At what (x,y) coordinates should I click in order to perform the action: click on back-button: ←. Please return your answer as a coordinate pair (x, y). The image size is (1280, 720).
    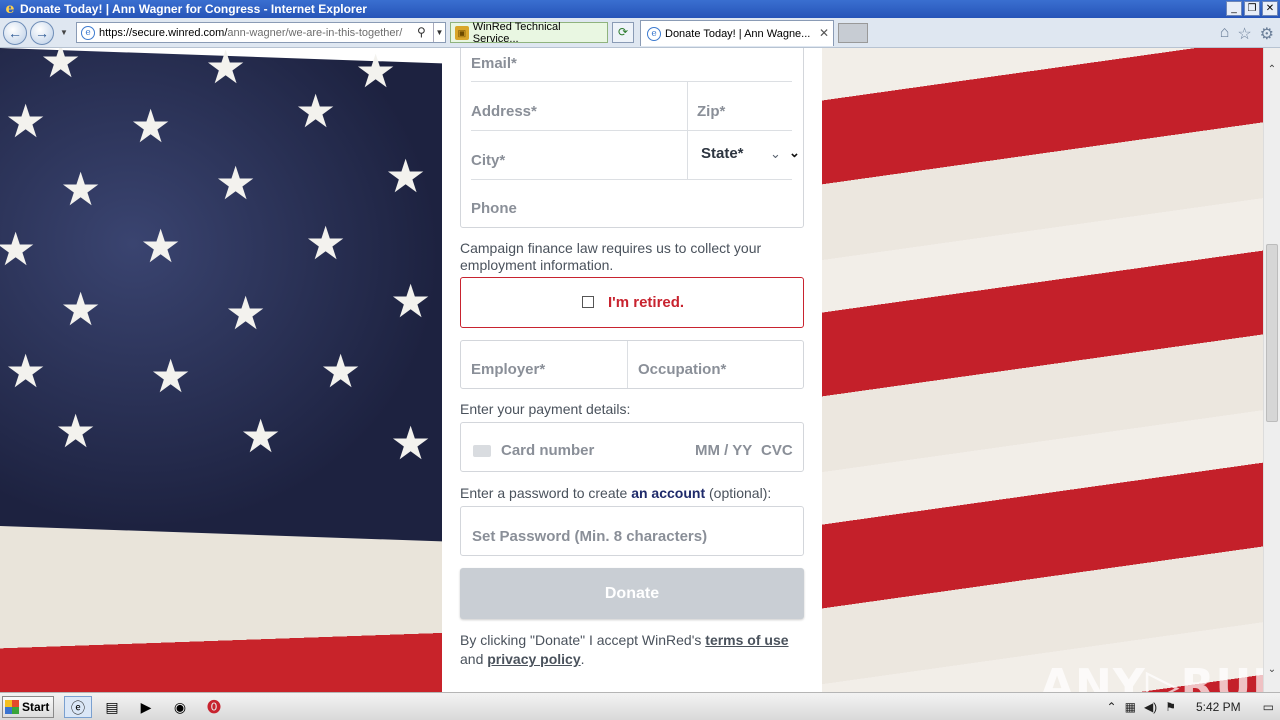
    Looking at the image, I should click on (15, 33).